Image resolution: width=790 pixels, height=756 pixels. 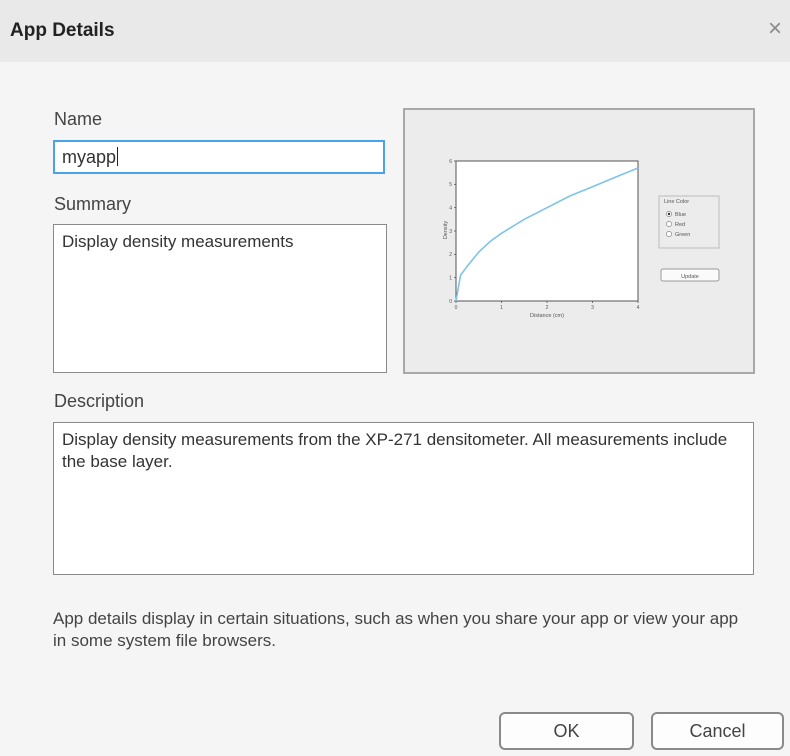 What do you see at coordinates (682, 235) in the screenshot?
I see `radio-label-green: Green` at bounding box center [682, 235].